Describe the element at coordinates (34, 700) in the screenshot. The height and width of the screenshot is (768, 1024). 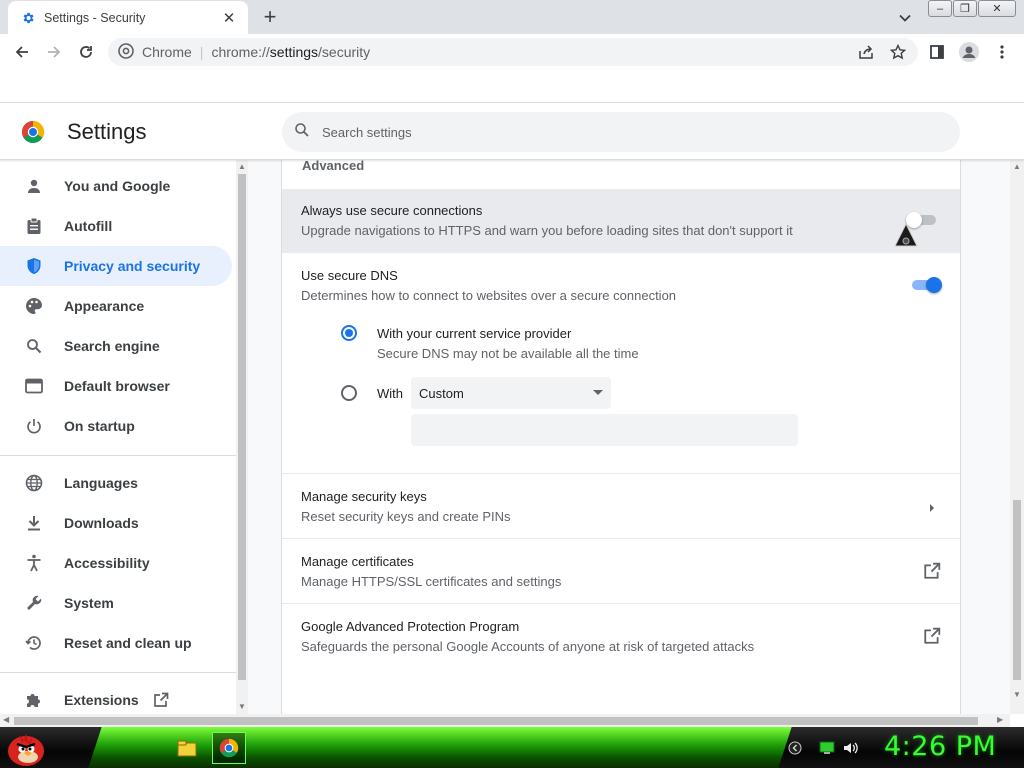
I see `puzzle-icon` at that location.